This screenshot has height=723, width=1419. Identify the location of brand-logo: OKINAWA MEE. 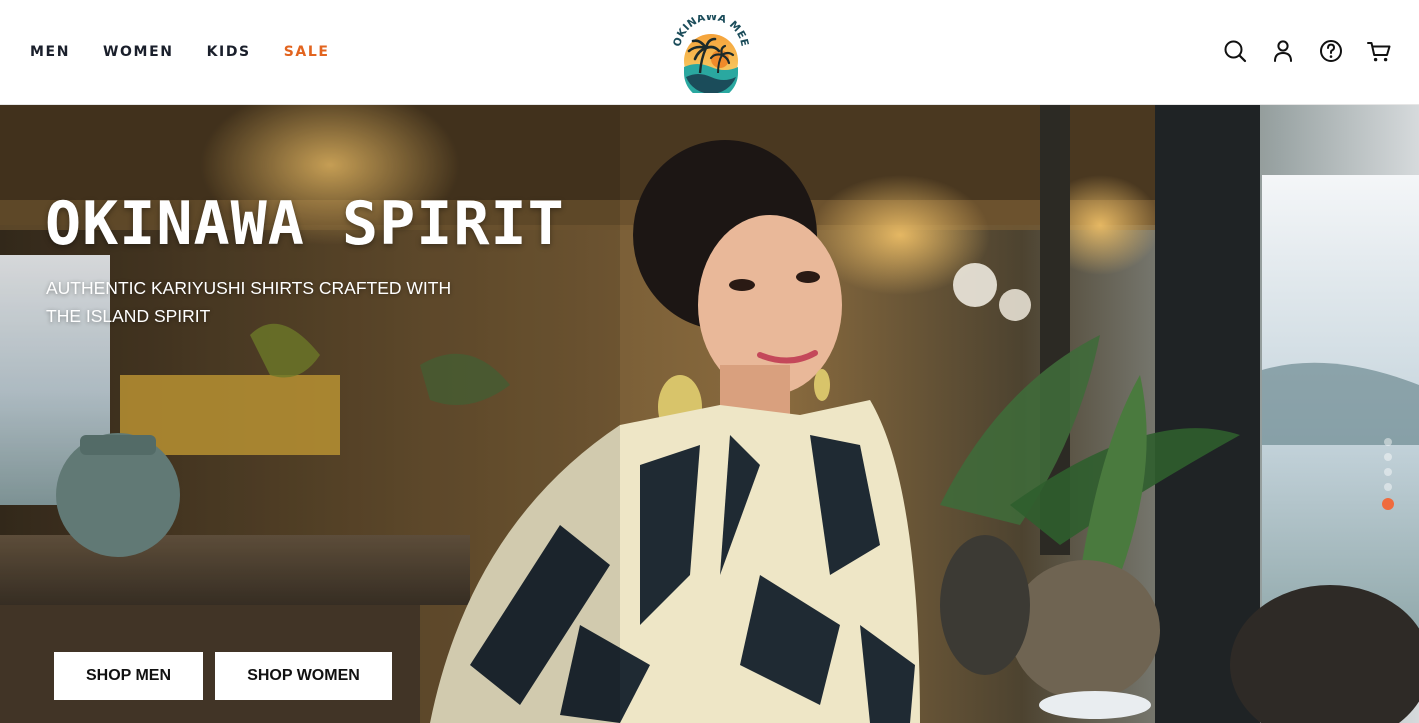
(711, 55).